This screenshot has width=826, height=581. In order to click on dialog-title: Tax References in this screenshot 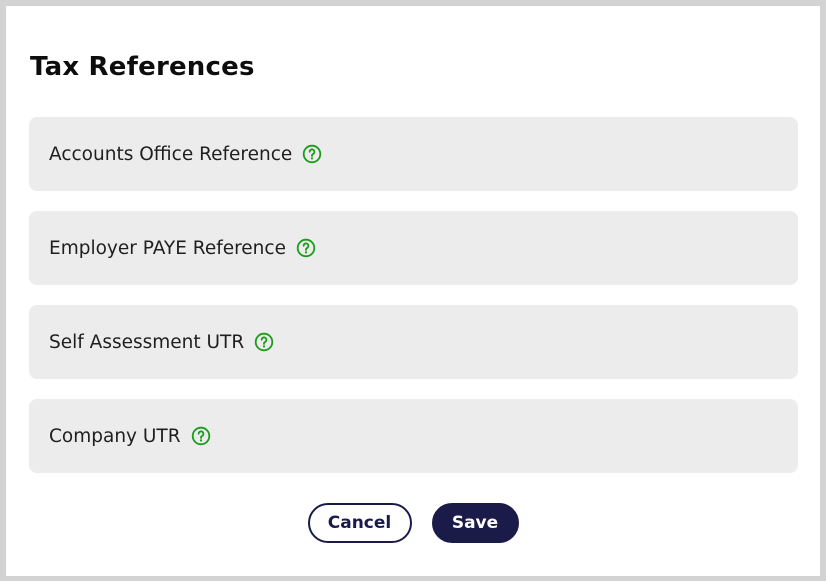, I will do `click(142, 67)`.